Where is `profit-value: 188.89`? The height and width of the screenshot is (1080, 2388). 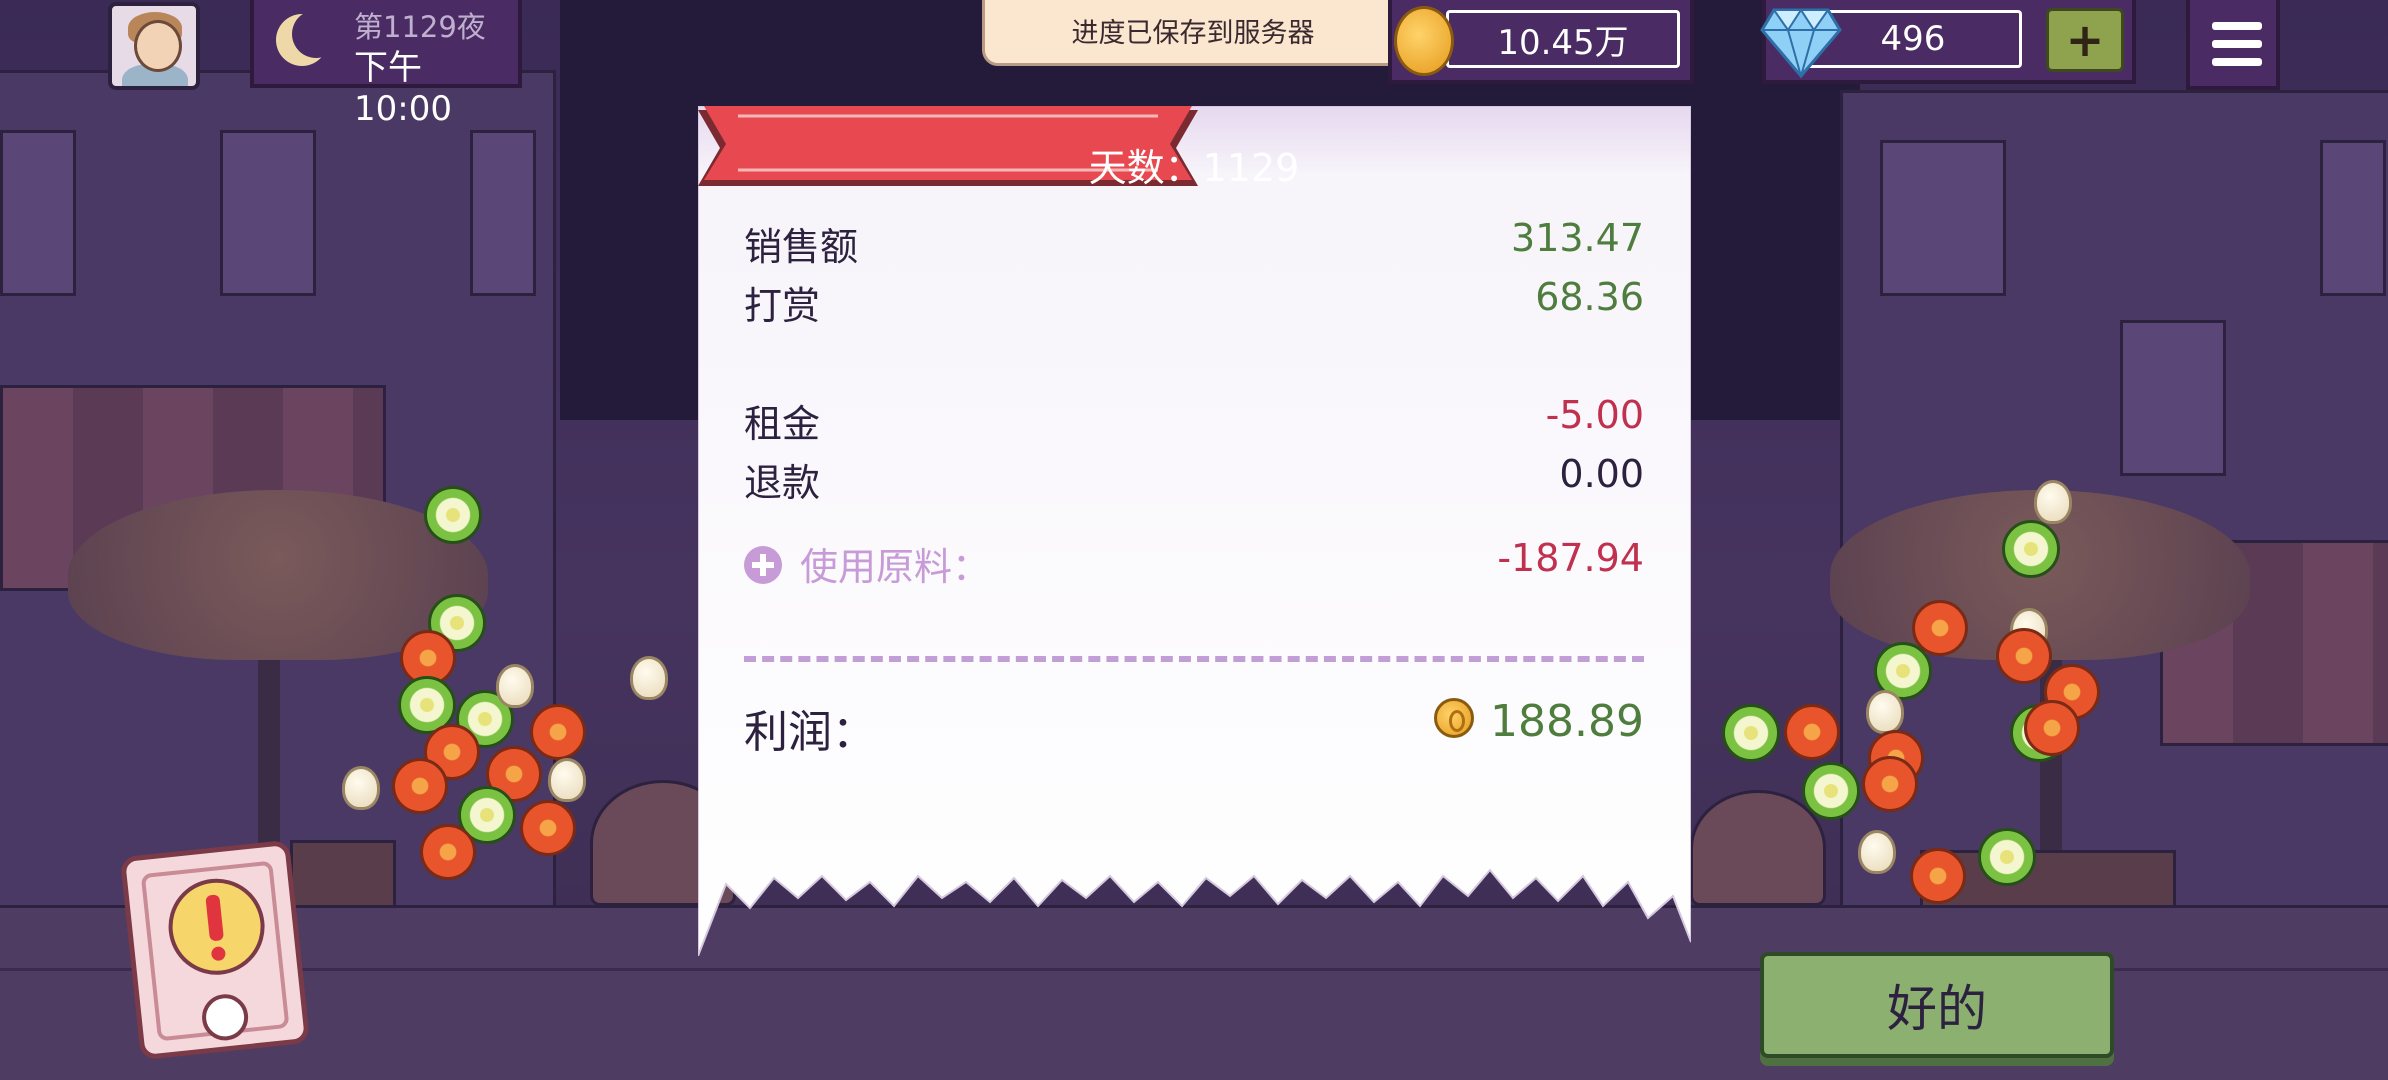
profit-value: 188.89 is located at coordinates (1567, 721).